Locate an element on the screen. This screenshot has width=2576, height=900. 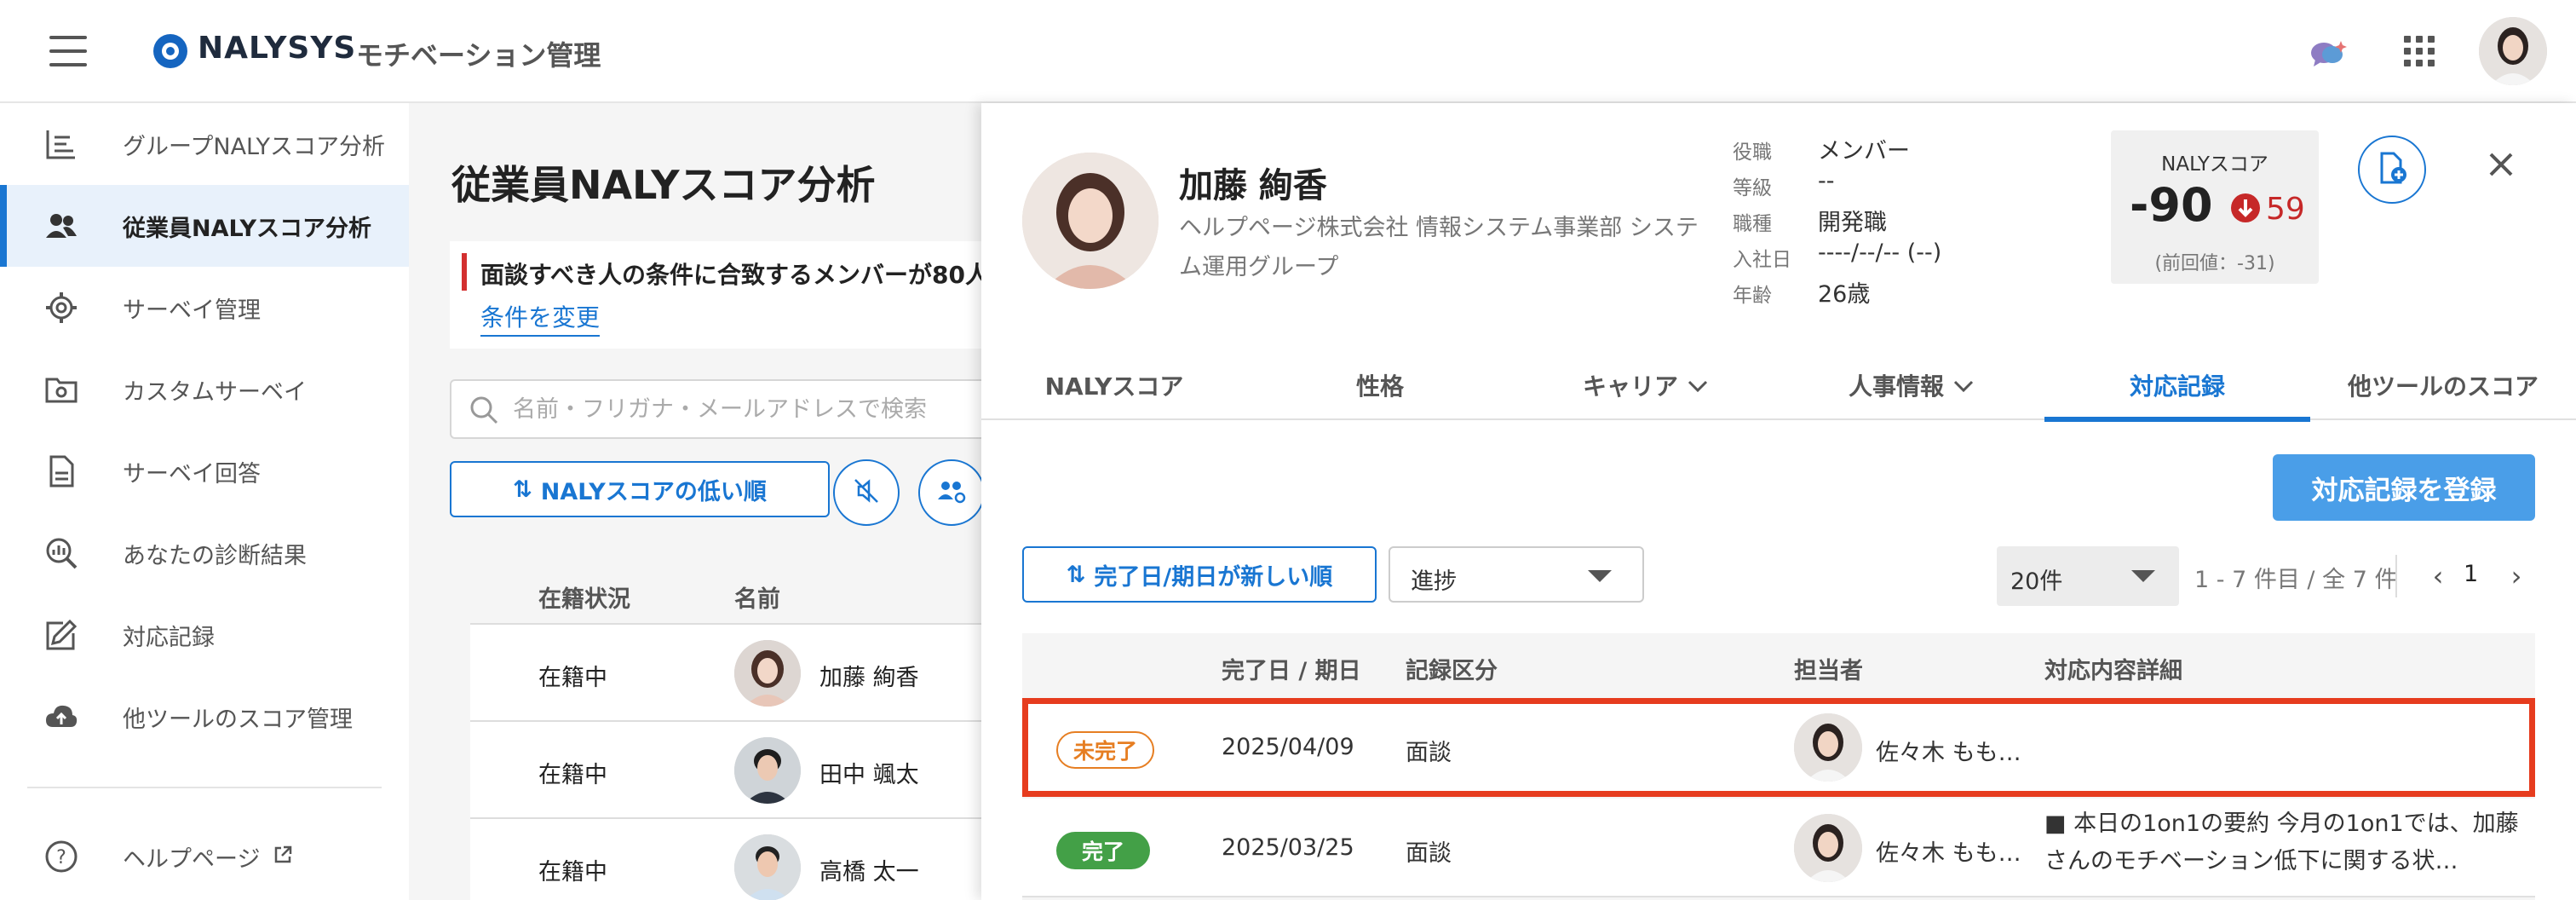
chevron-left-icon: ‹ is located at coordinates (2438, 576).